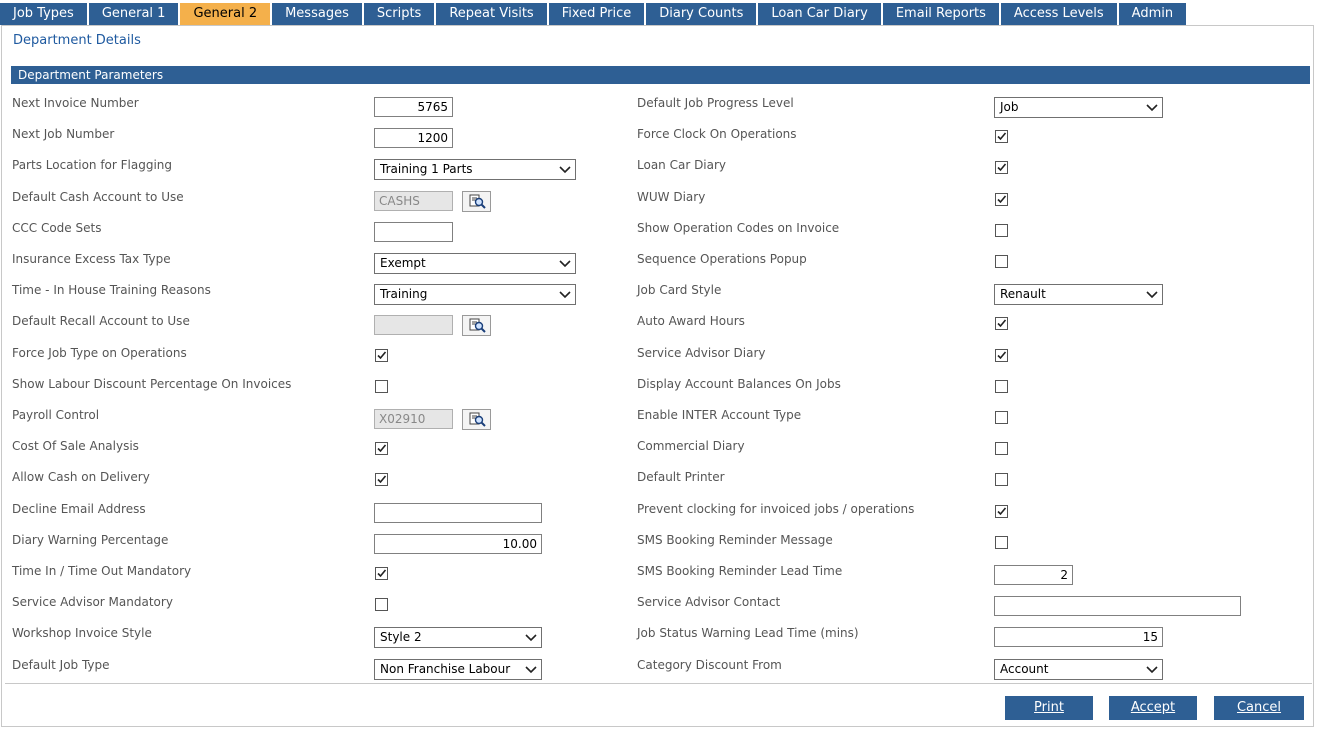  I want to click on field-row-service-advisor-diary: Service Advisor Diary, so click(659, 357).